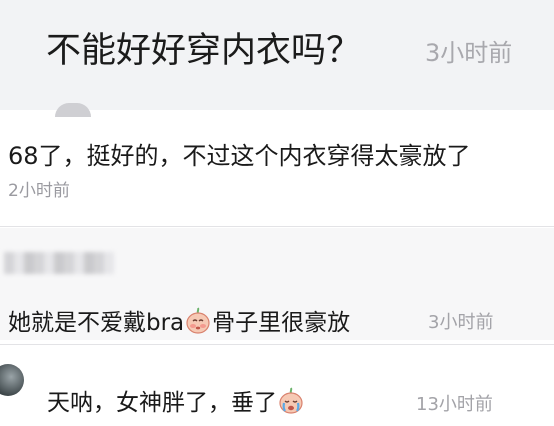 This screenshot has width=554, height=426. Describe the element at coordinates (198, 320) in the screenshot. I see `blushing-face-emoji-icon` at that location.